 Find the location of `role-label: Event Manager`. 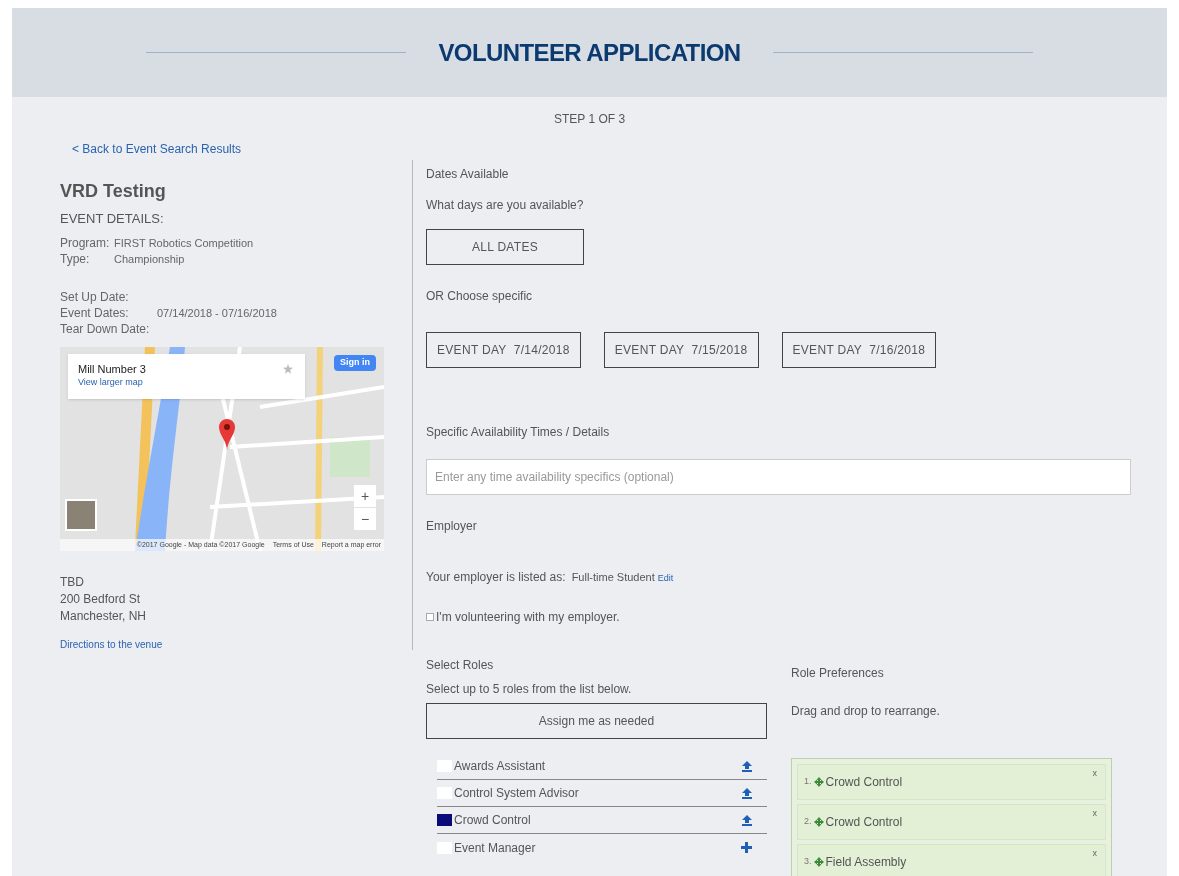

role-label: Event Manager is located at coordinates (495, 848).